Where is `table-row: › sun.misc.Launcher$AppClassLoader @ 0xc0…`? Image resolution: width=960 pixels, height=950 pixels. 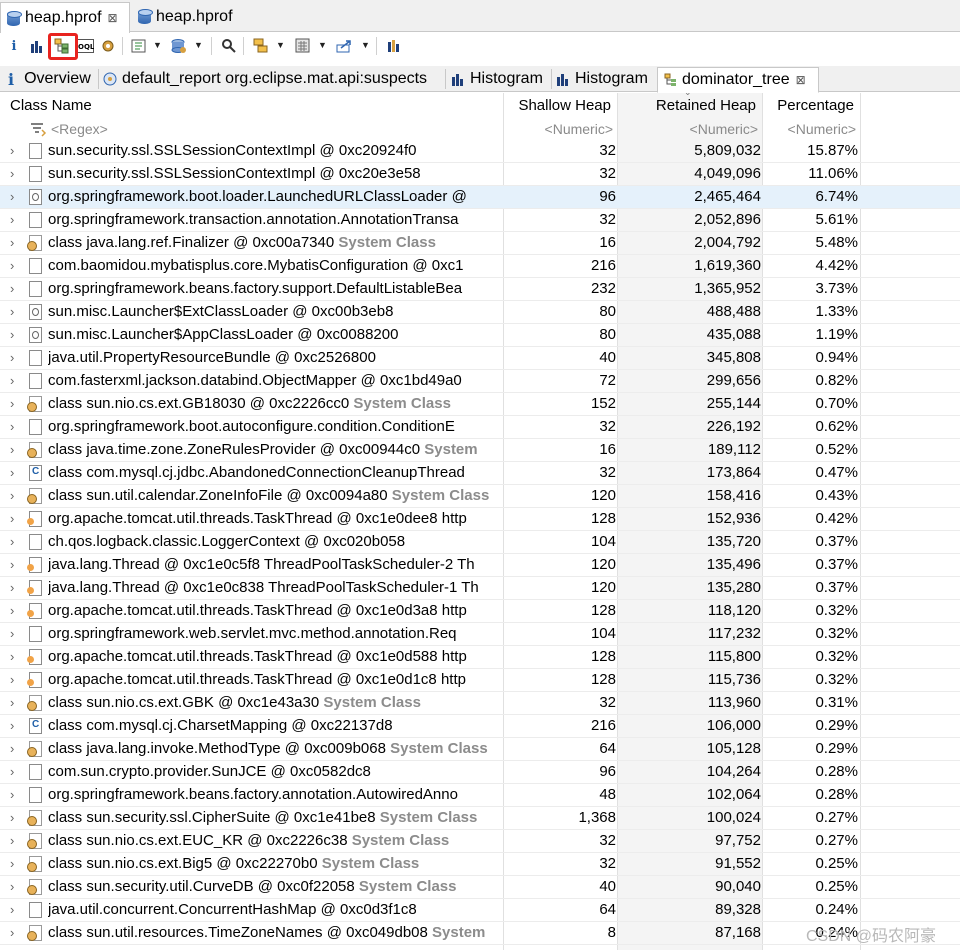 table-row: › sun.misc.Launcher$AppClassLoader @ 0xc0… is located at coordinates (480, 335).